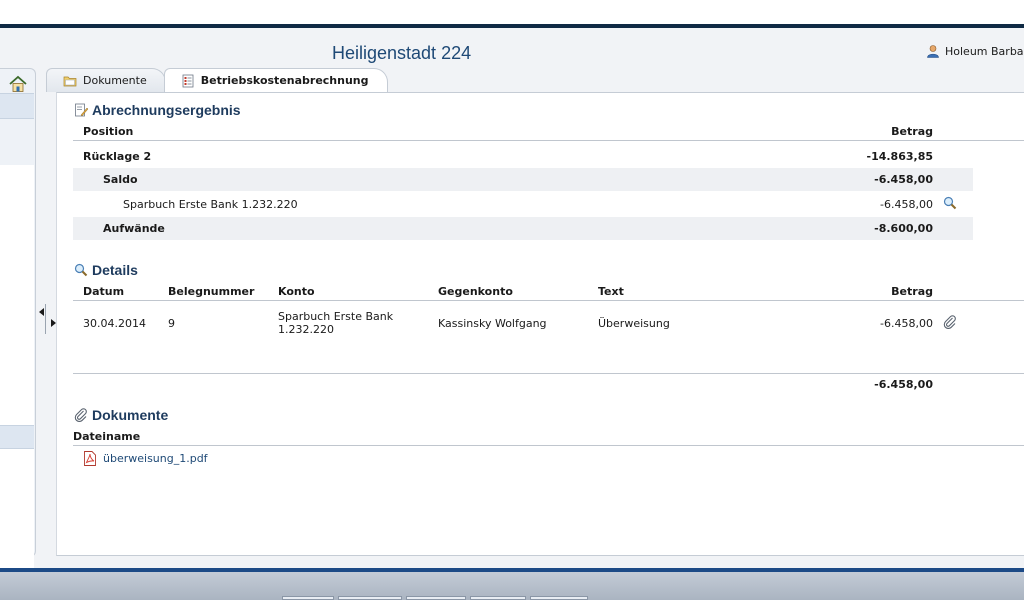 Image resolution: width=1024 pixels, height=600 pixels. I want to click on home-icon, so click(18, 84).